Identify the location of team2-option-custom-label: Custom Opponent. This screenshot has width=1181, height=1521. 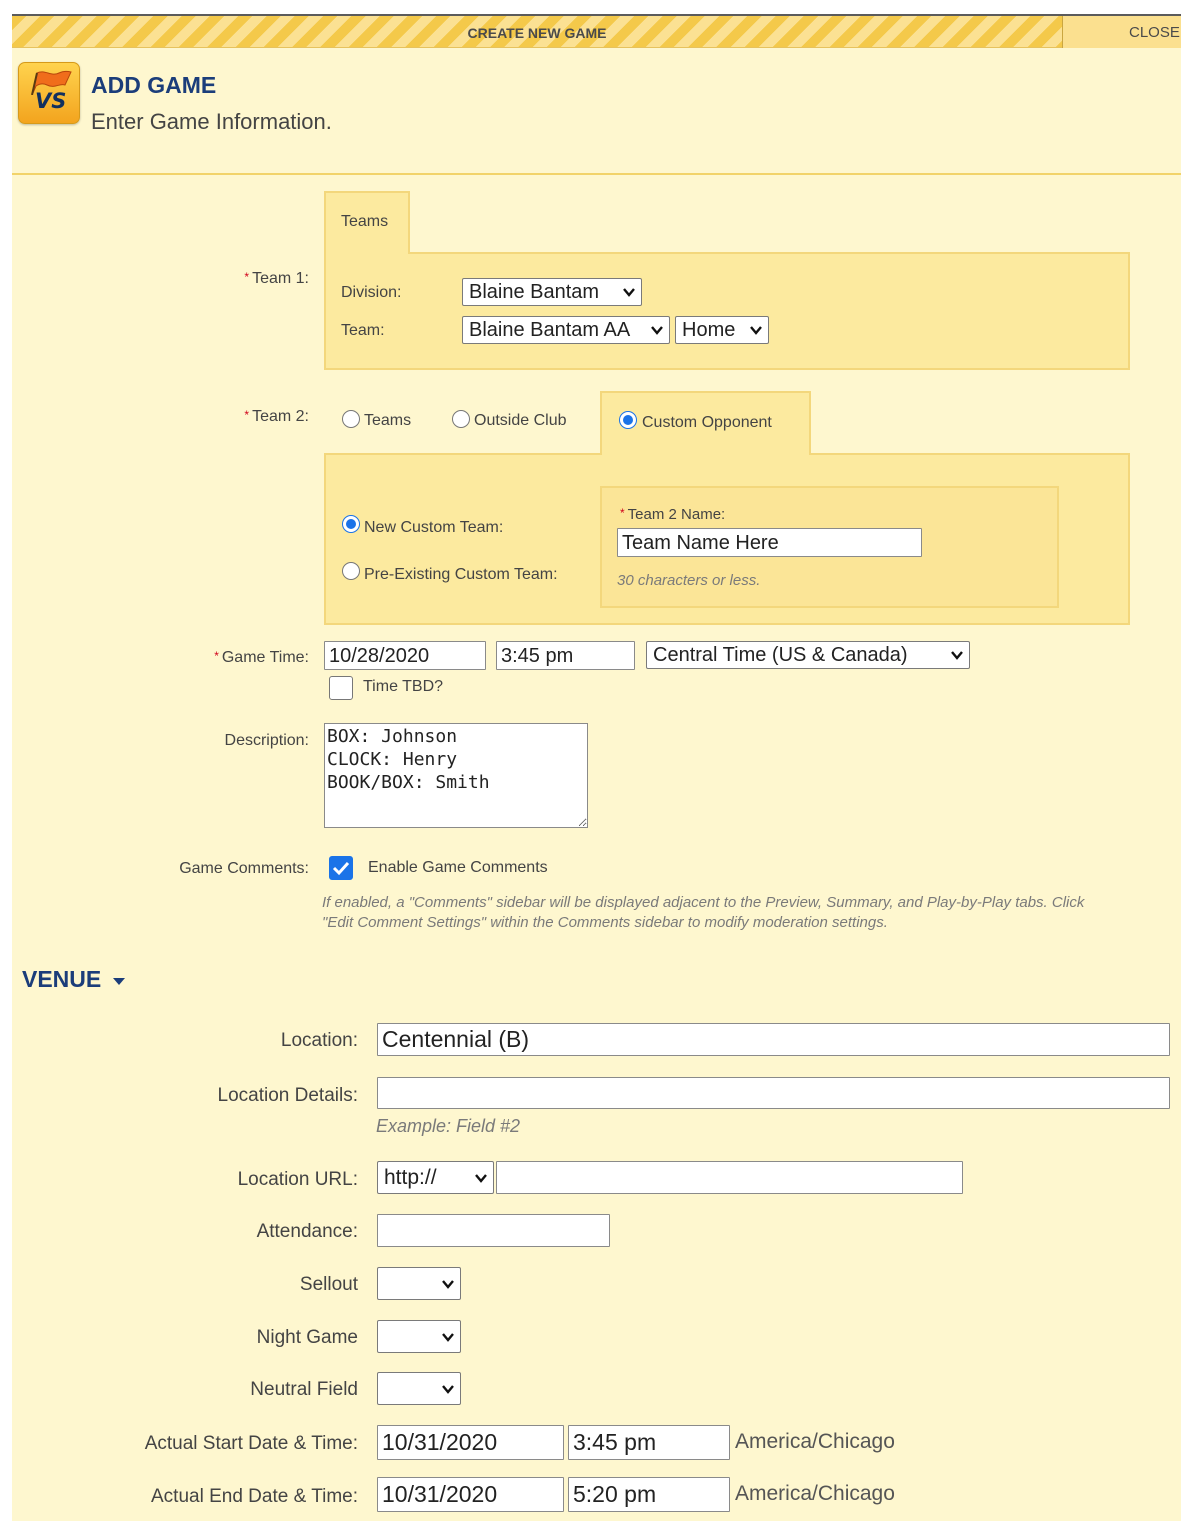
(707, 422).